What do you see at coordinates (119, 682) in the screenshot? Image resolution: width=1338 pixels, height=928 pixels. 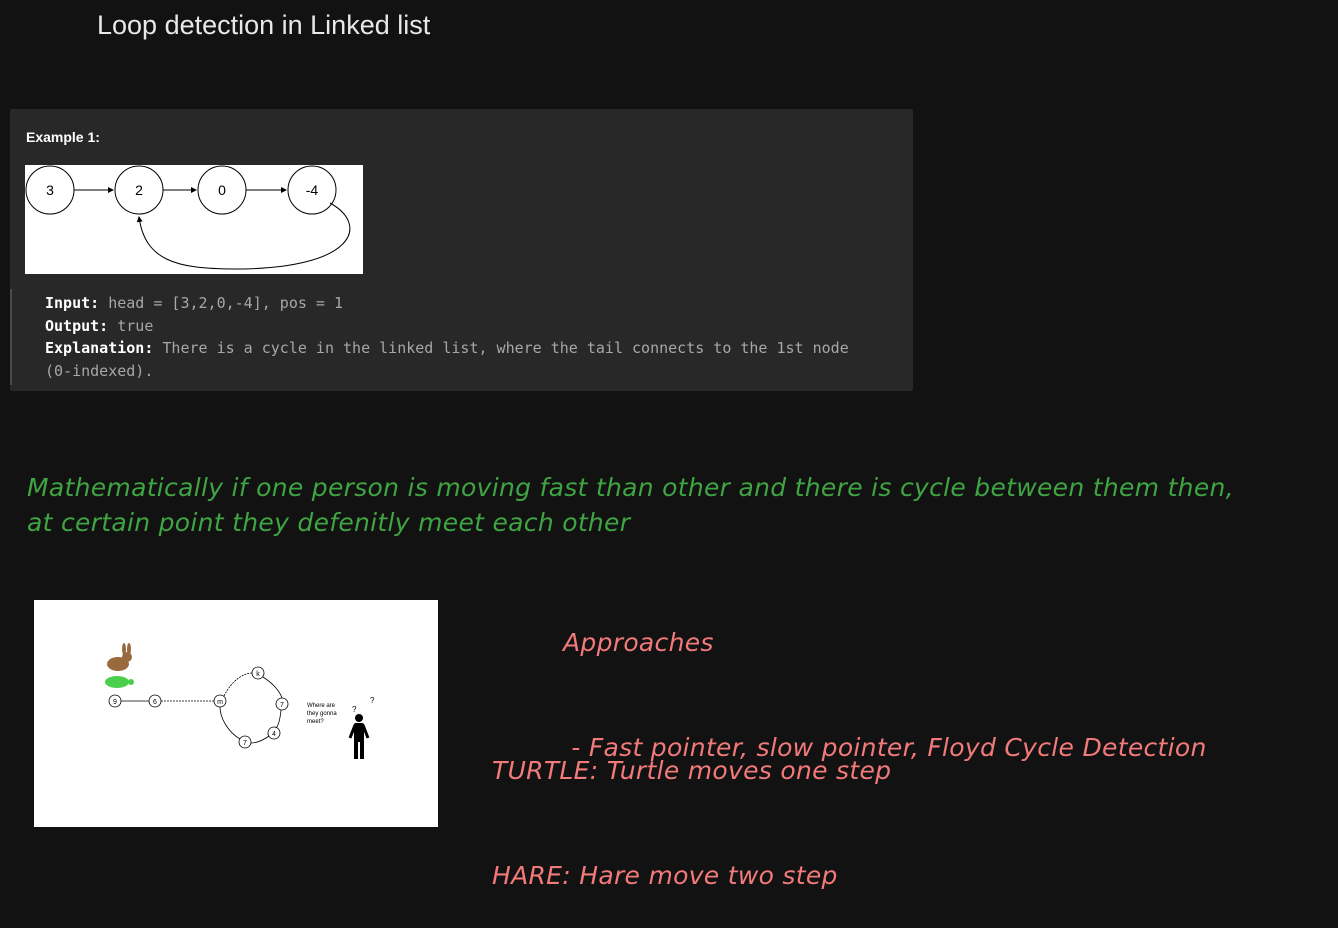 I see `turtle-icon` at bounding box center [119, 682].